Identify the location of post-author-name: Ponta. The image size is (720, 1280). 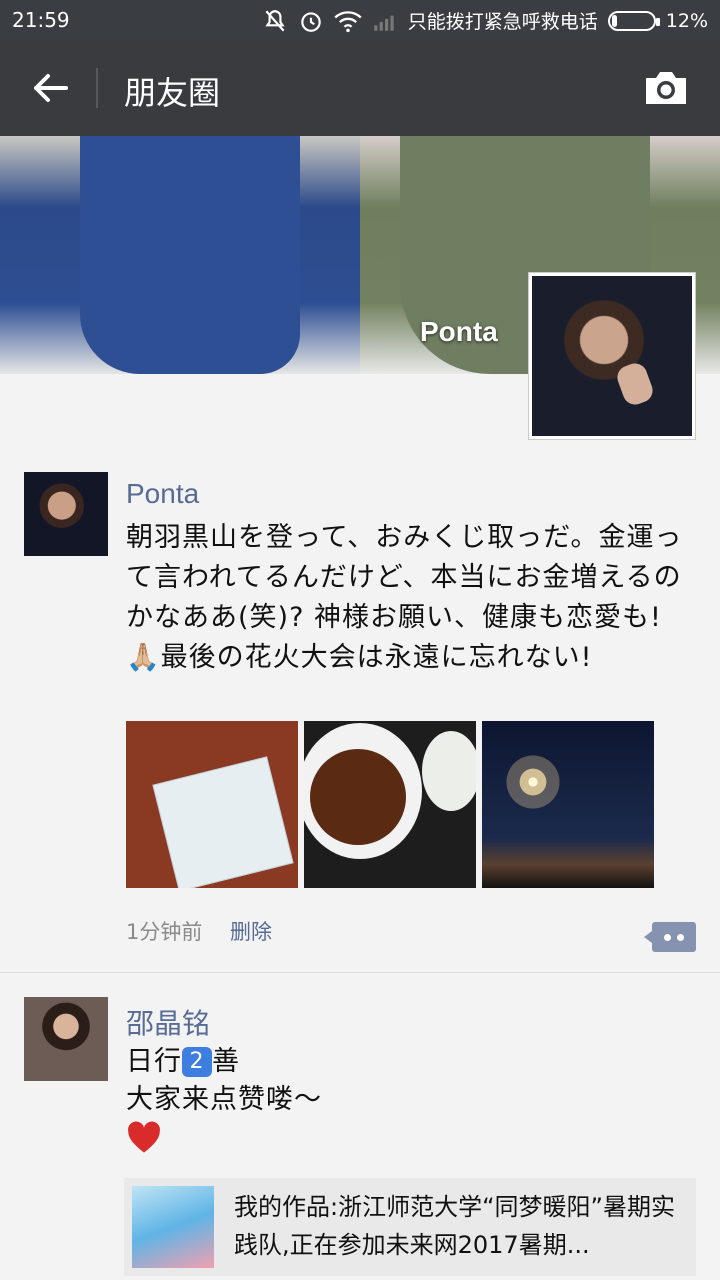
(162, 494).